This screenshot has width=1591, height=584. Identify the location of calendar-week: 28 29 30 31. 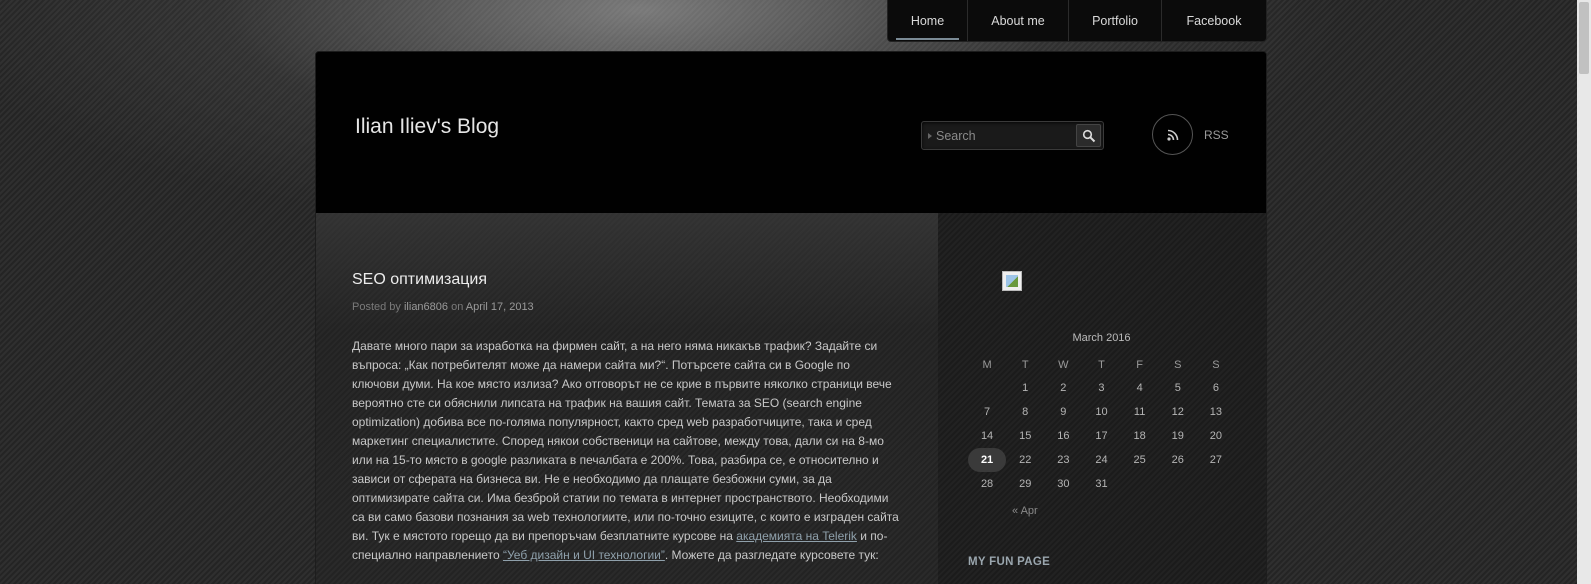
(1101, 484).